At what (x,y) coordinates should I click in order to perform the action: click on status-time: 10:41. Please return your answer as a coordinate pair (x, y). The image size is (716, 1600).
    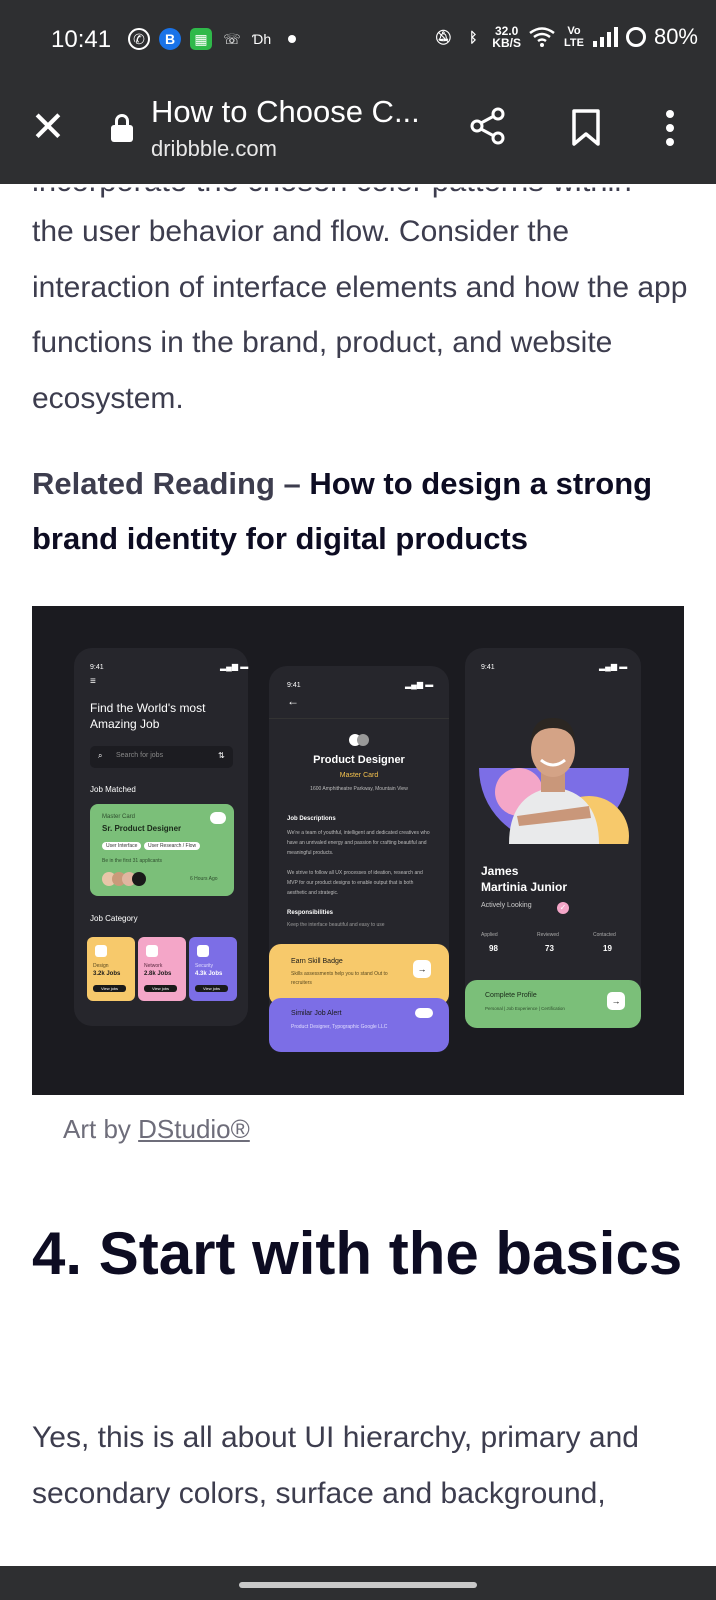
    Looking at the image, I should click on (81, 39).